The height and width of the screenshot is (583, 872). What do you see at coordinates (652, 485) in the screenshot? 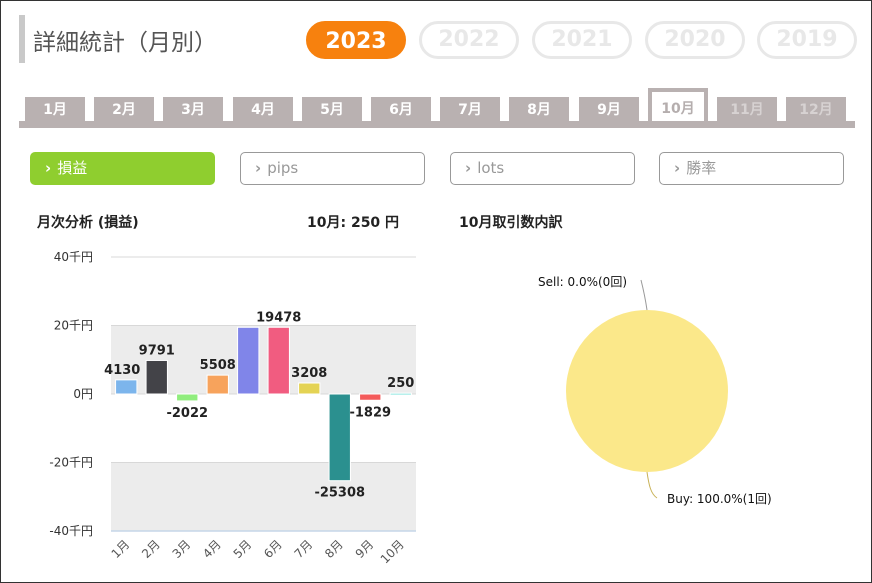
I see `buy-connector` at bounding box center [652, 485].